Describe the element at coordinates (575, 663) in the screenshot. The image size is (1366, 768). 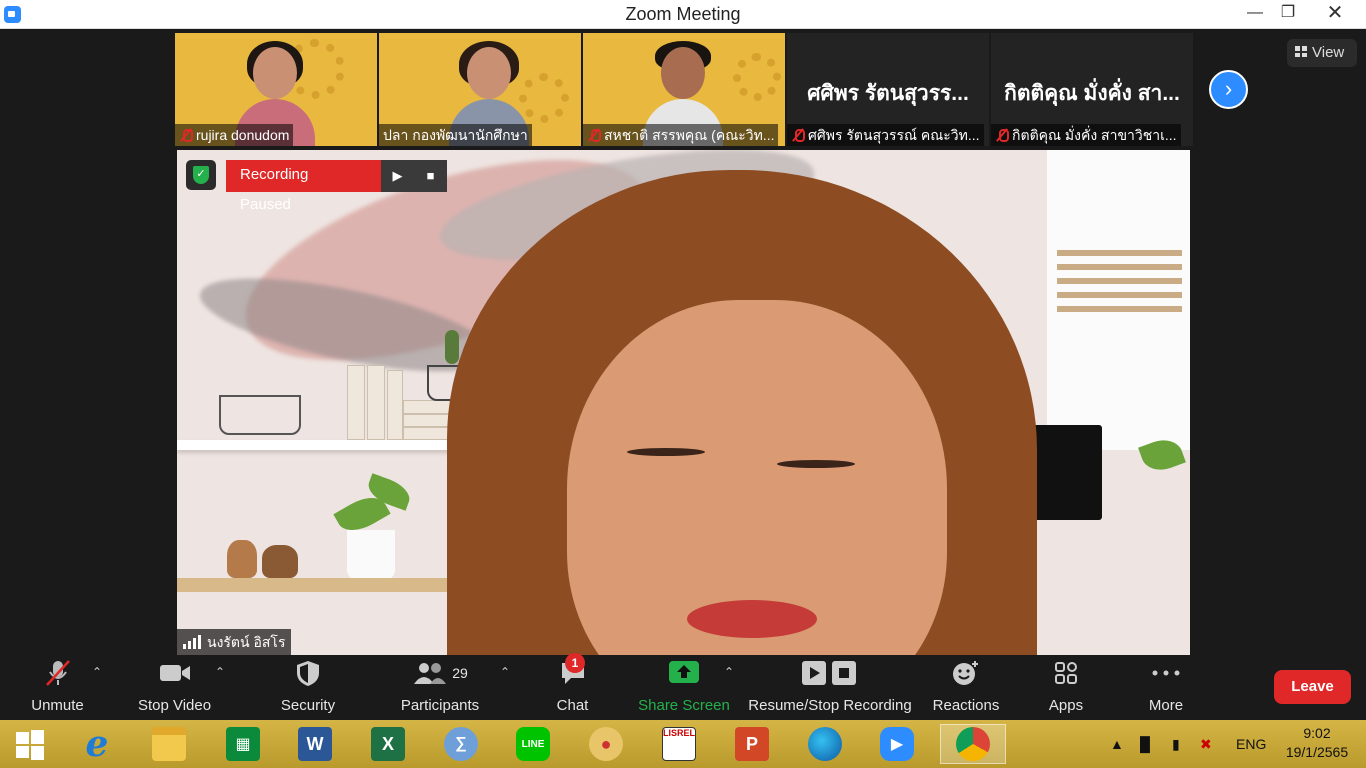
I see `chat-unread-badge: 1` at that location.